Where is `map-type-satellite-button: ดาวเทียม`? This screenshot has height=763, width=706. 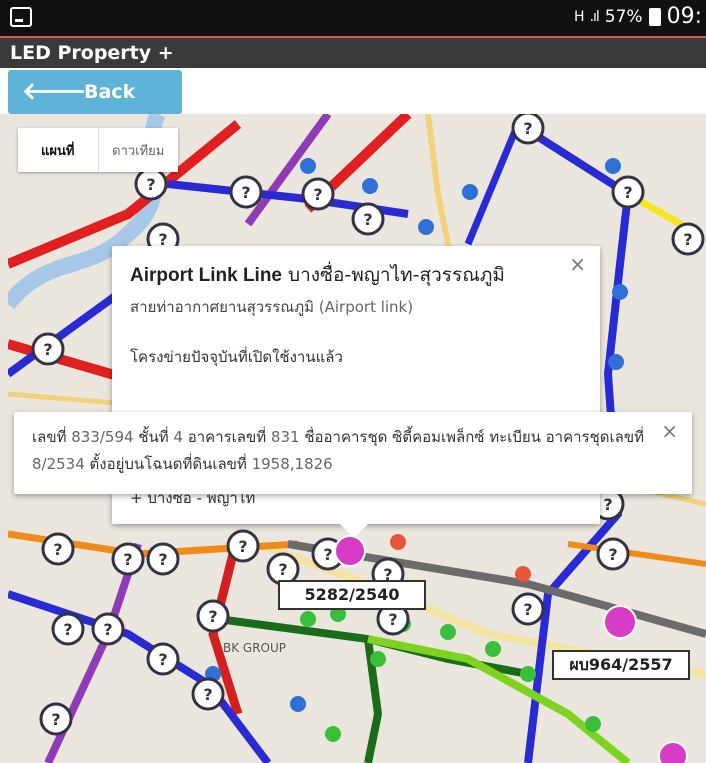
map-type-satellite-button: ดาวเทียม is located at coordinates (139, 150).